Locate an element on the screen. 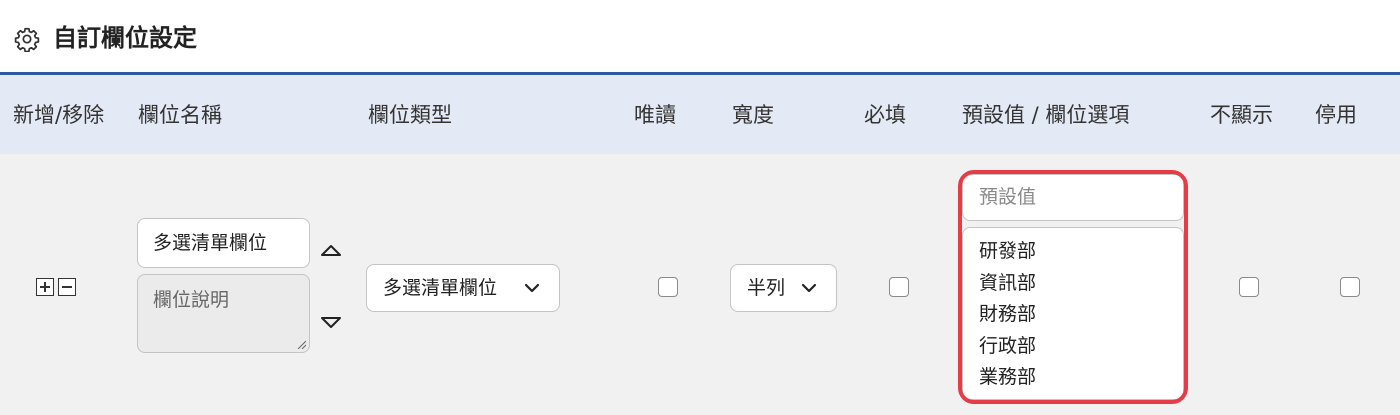  column-header-width: 寬度 is located at coordinates (753, 115).